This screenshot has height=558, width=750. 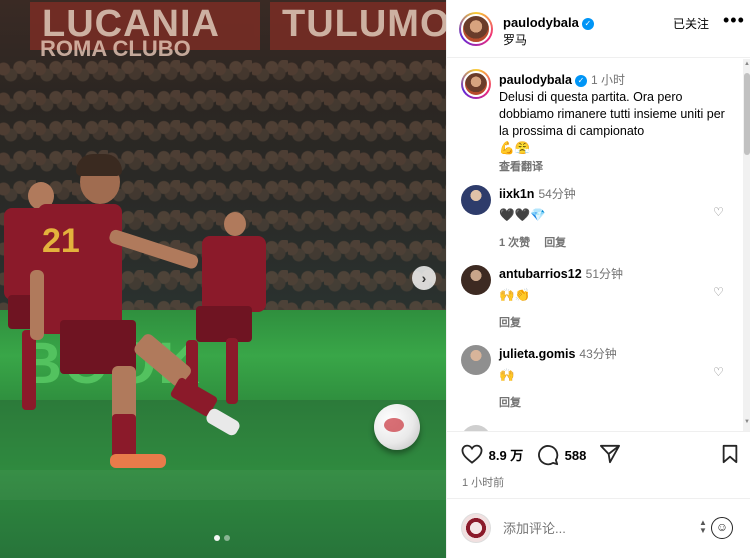 I want to click on chevron-right-icon: ›, so click(x=424, y=278).